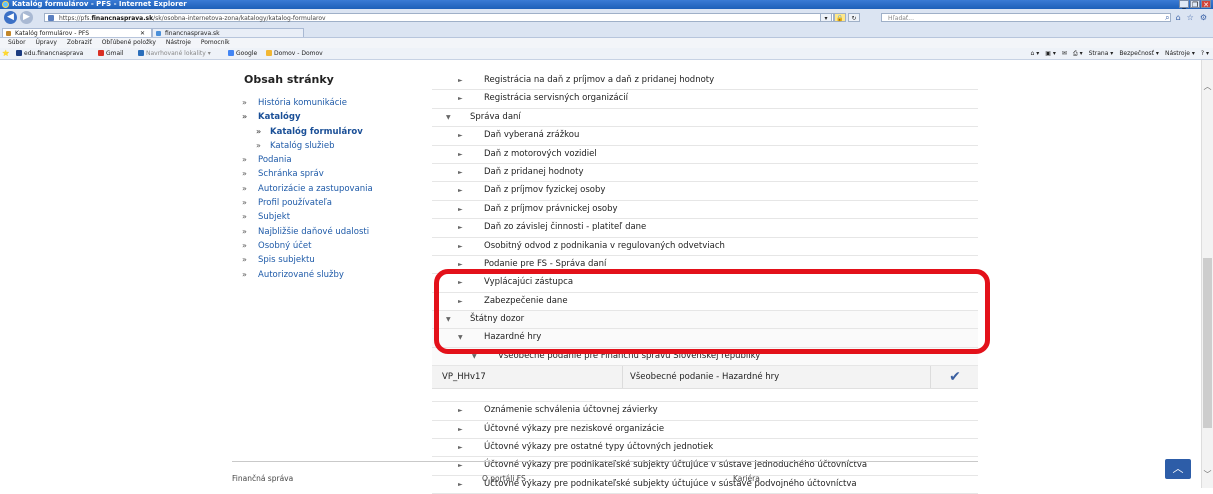  I want to click on tree-row: ► Daň z pridanej hodnoty, so click(705, 173).